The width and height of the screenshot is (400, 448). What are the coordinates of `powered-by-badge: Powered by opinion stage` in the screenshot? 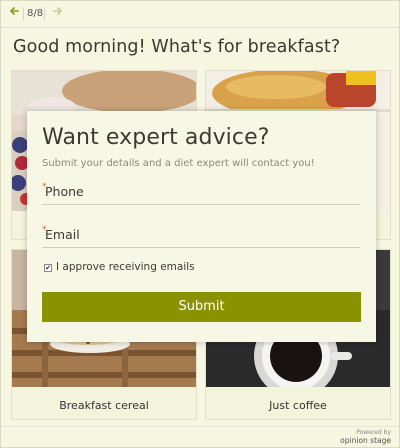 It's located at (365, 437).